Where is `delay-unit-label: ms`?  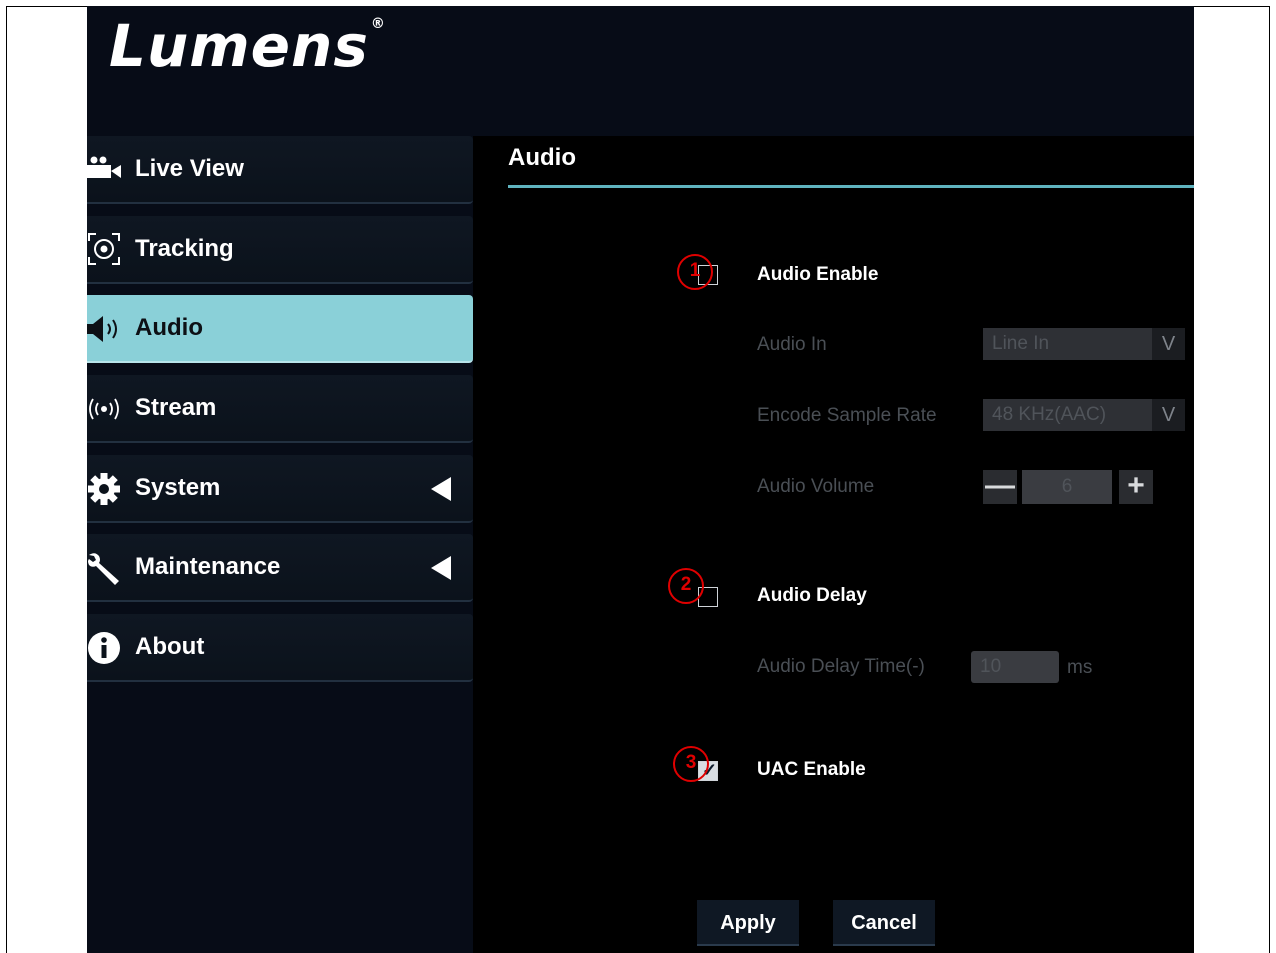
delay-unit-label: ms is located at coordinates (1080, 667).